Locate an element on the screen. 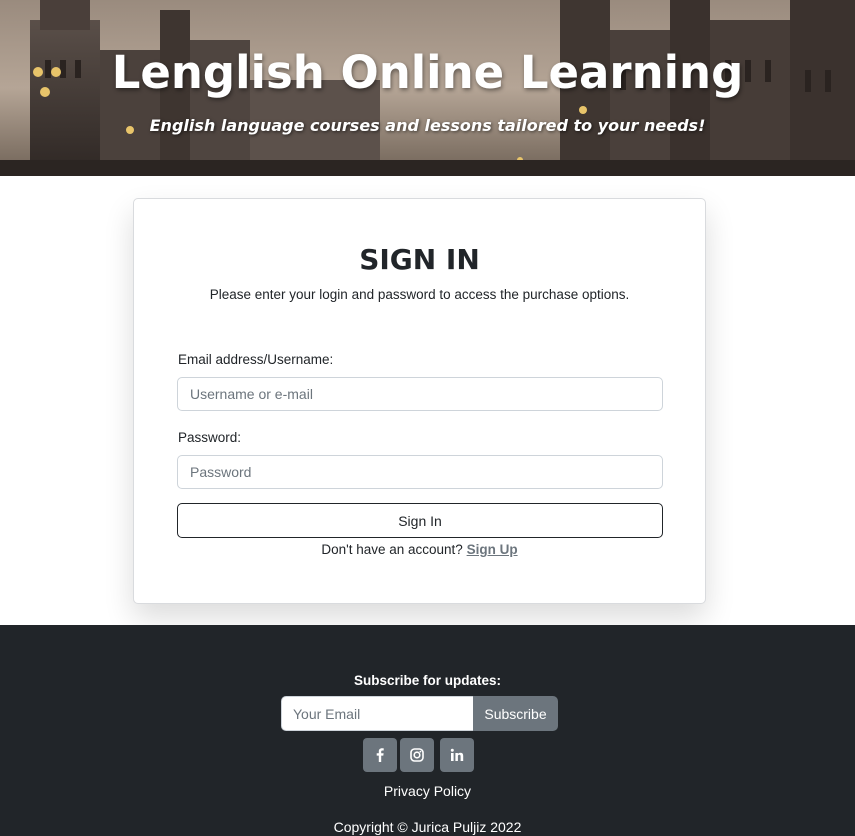 The image size is (855, 836). password-label: Password: is located at coordinates (210, 437).